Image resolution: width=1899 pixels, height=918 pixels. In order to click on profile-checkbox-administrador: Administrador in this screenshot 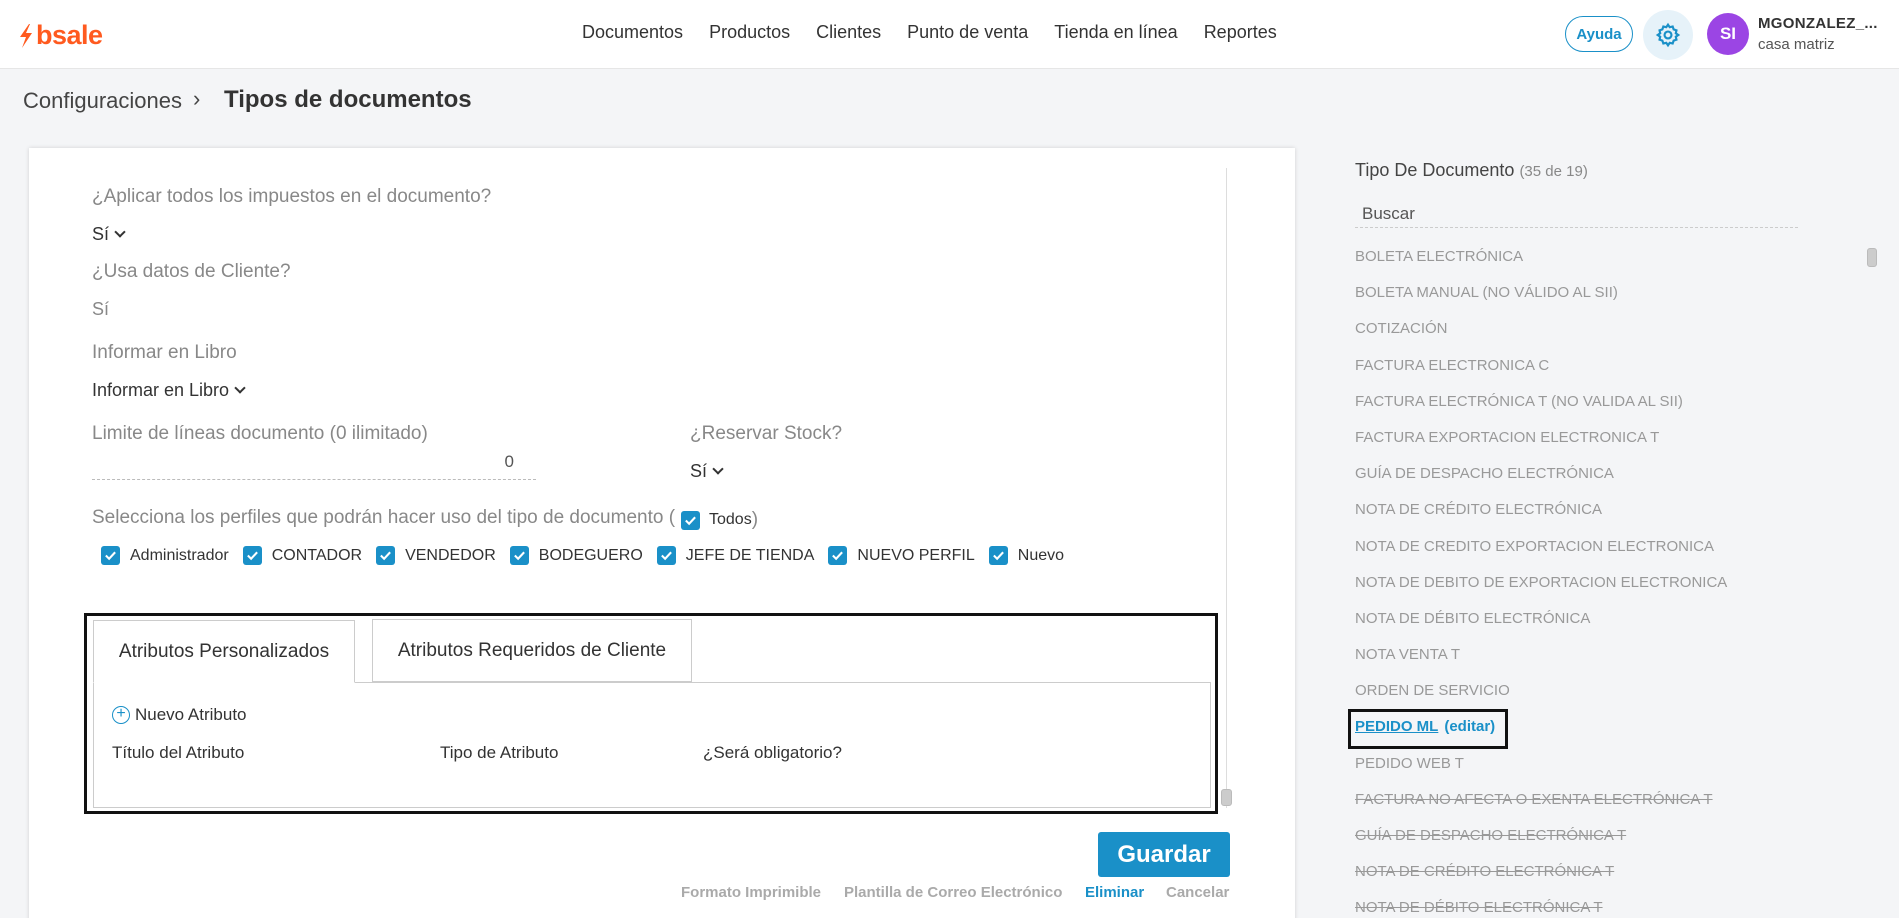, I will do `click(165, 555)`.